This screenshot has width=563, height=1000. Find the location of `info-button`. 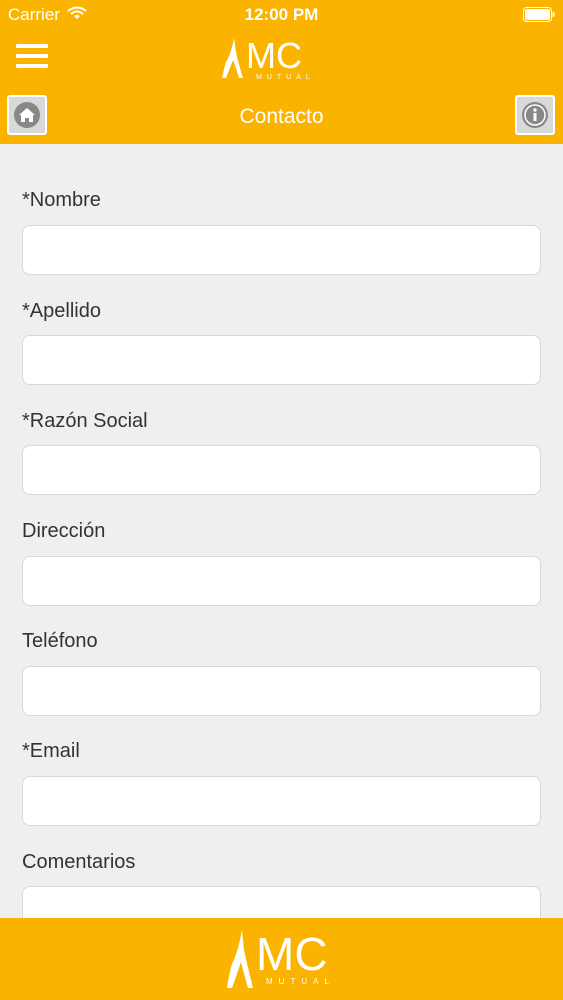

info-button is located at coordinates (535, 115).